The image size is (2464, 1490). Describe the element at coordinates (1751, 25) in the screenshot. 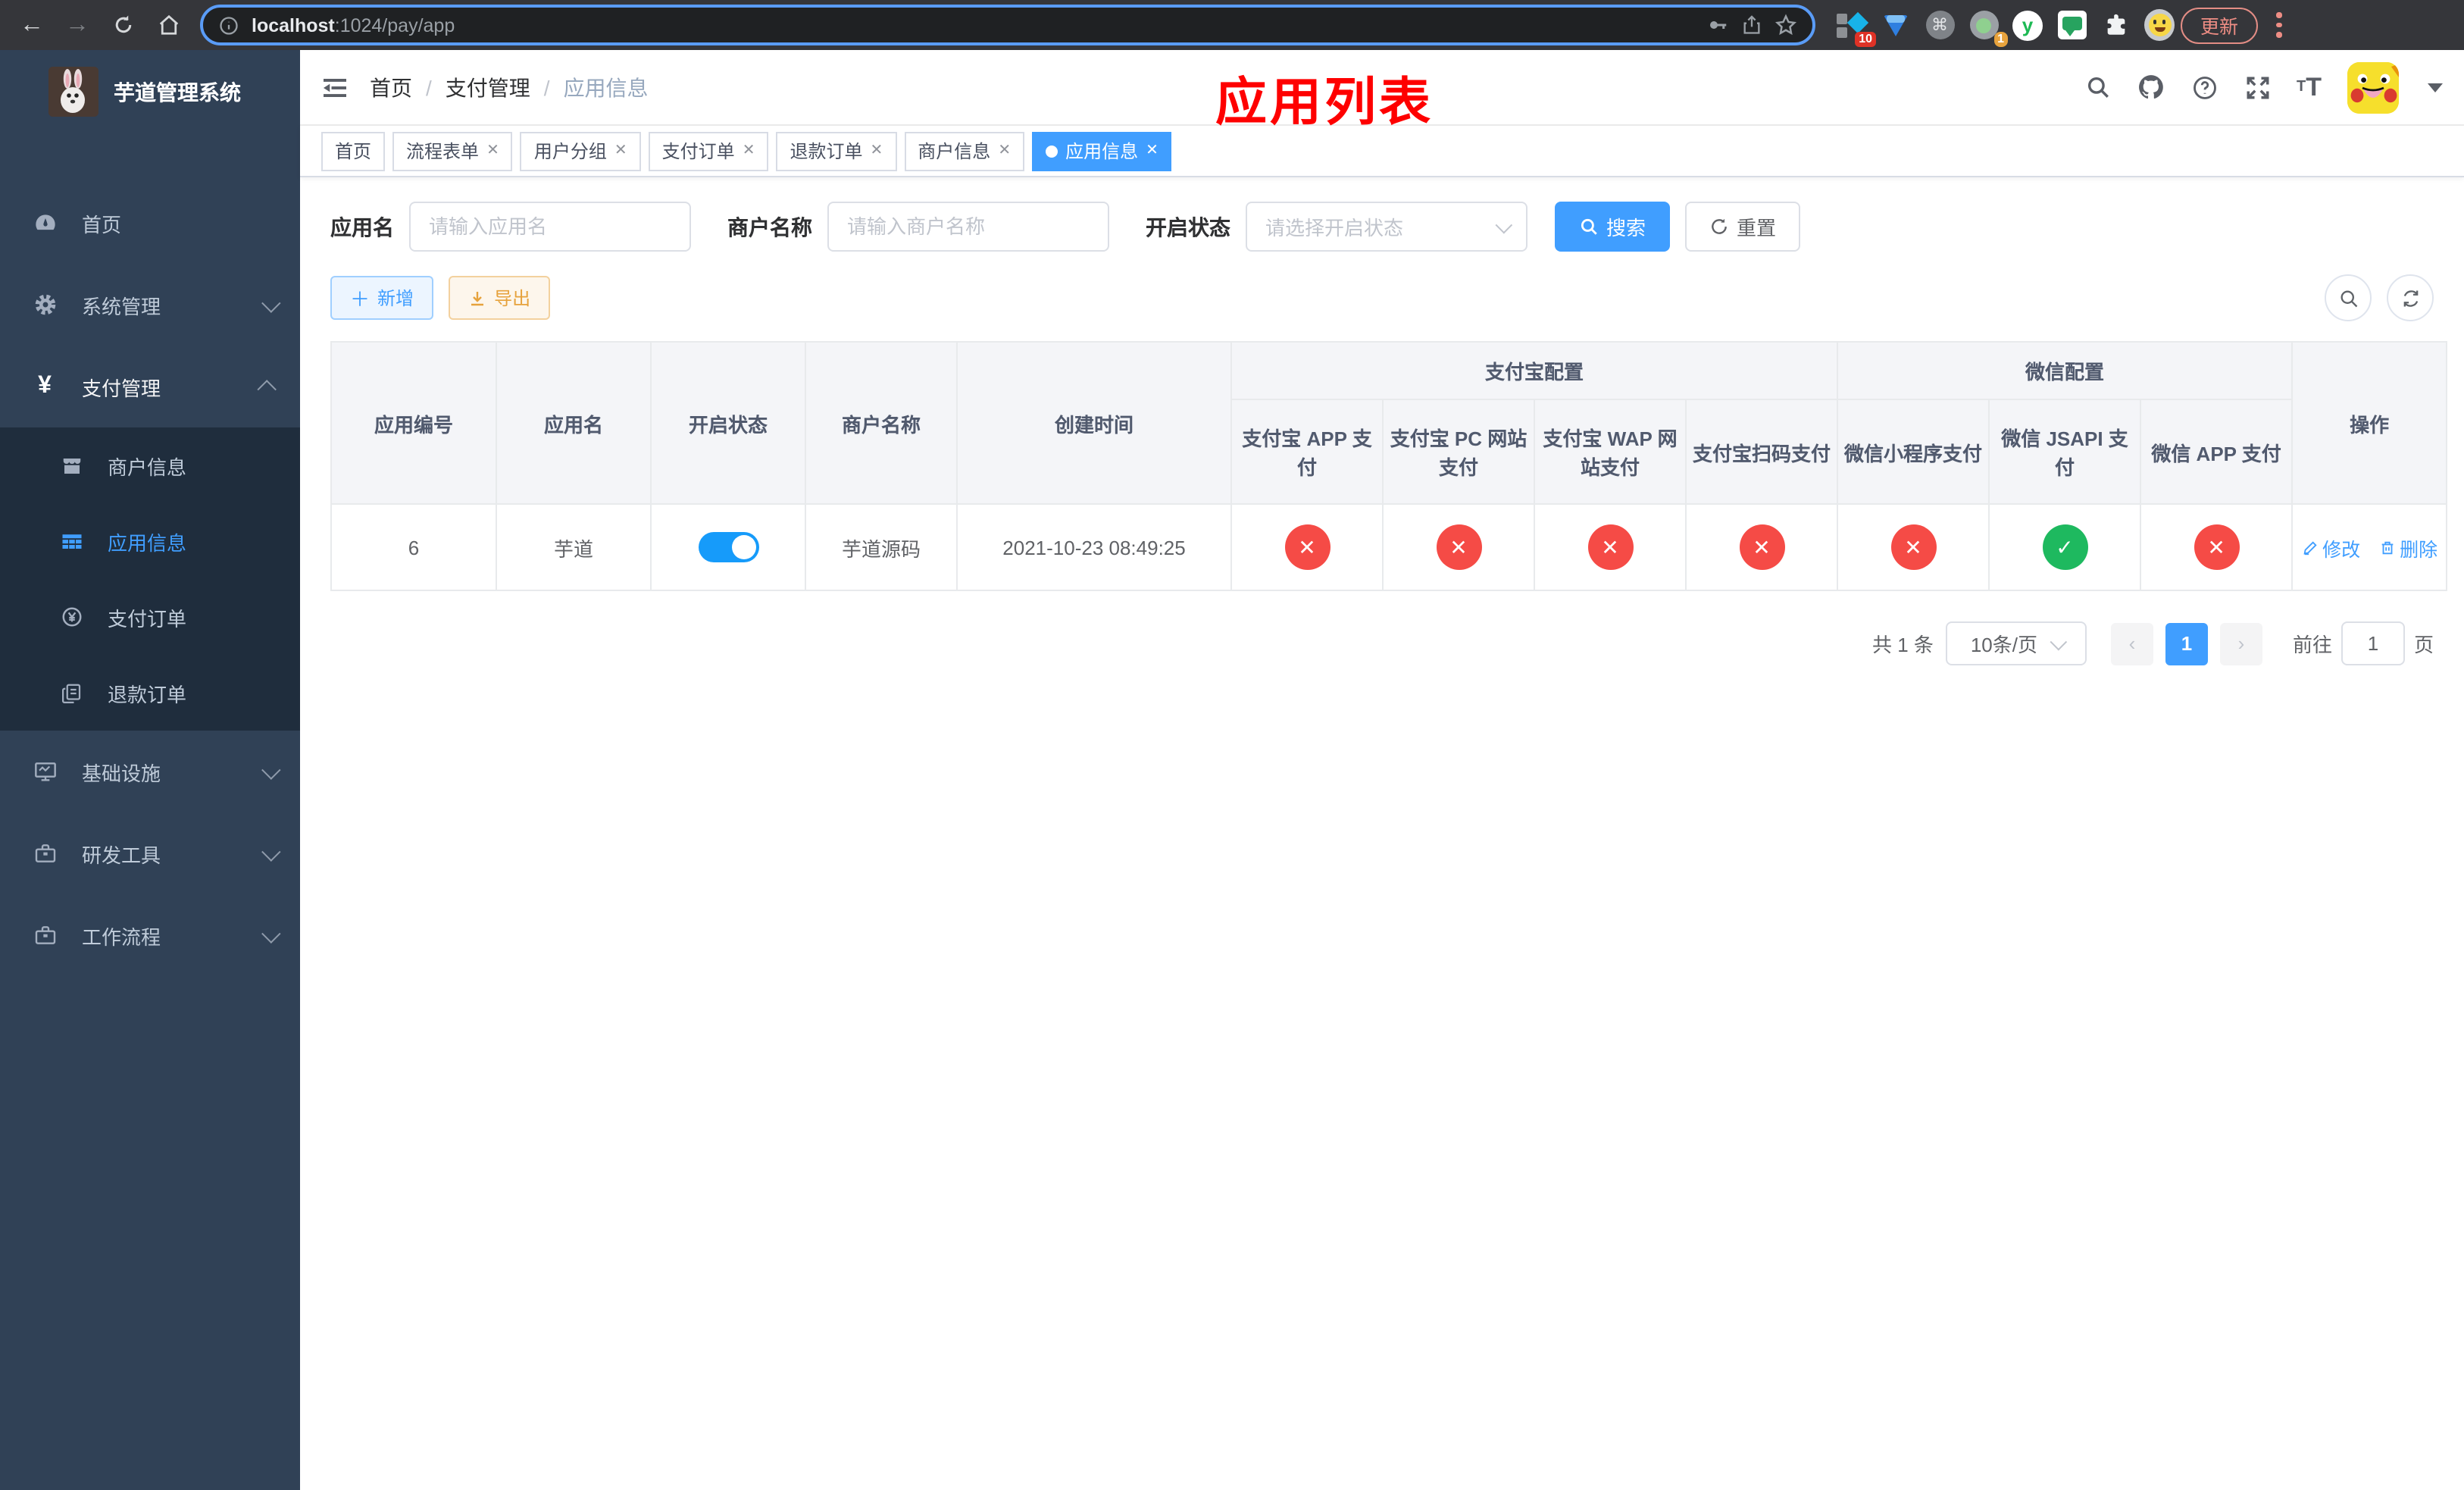

I see `share-icon` at that location.